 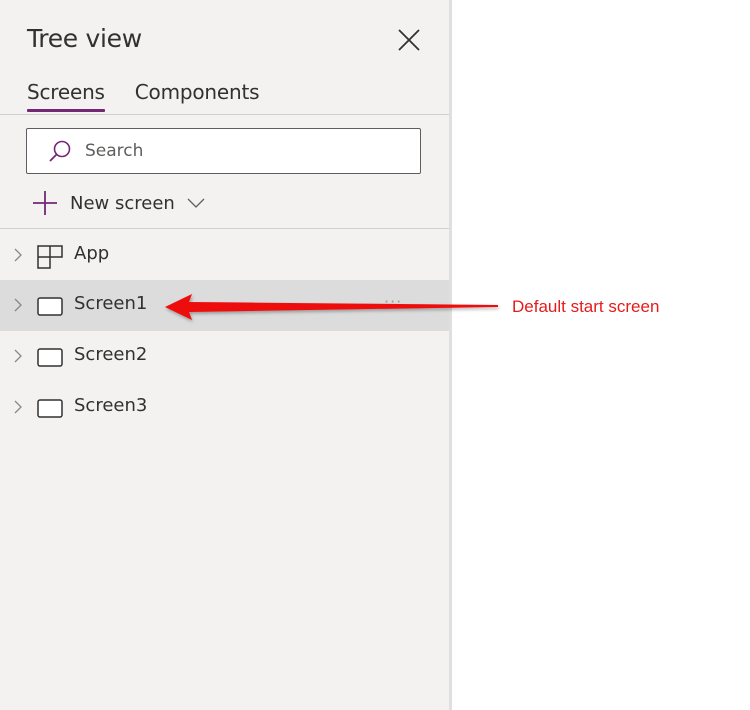 I want to click on tree-item-screen2: Screen2, so click(x=224, y=356).